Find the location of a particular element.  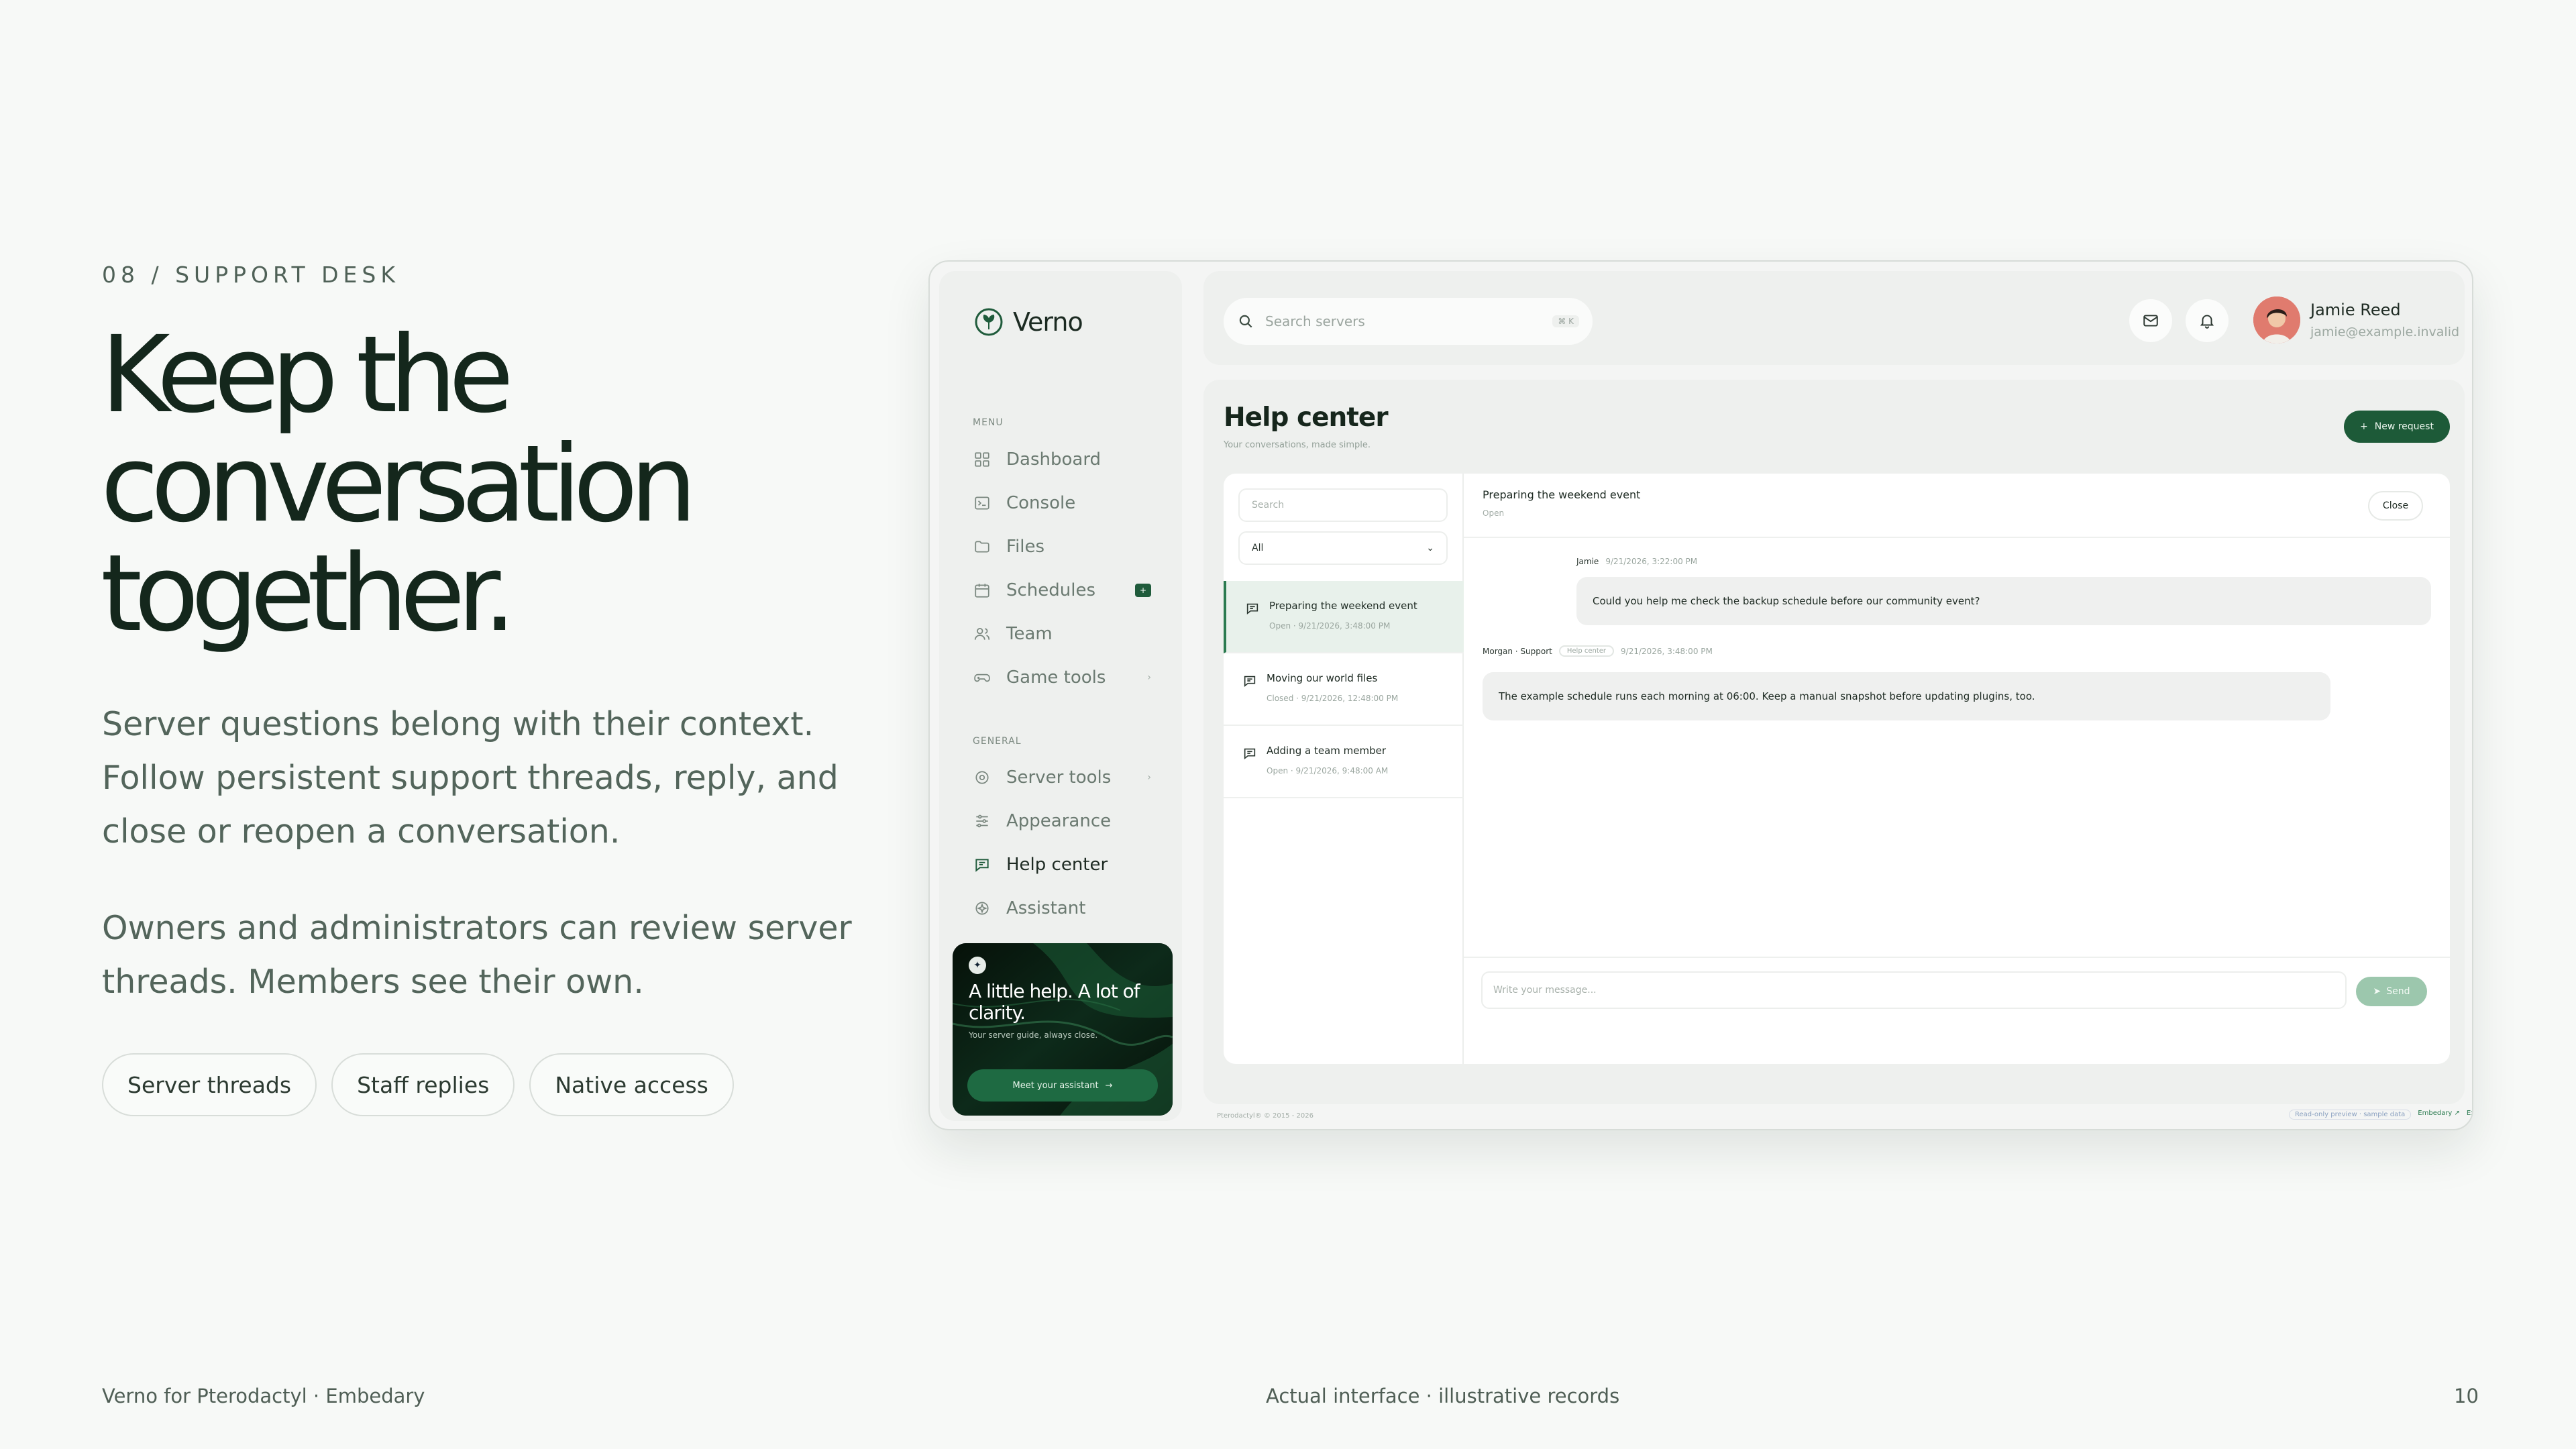

user-email: jamie@example.invalid is located at coordinates (2385, 332).